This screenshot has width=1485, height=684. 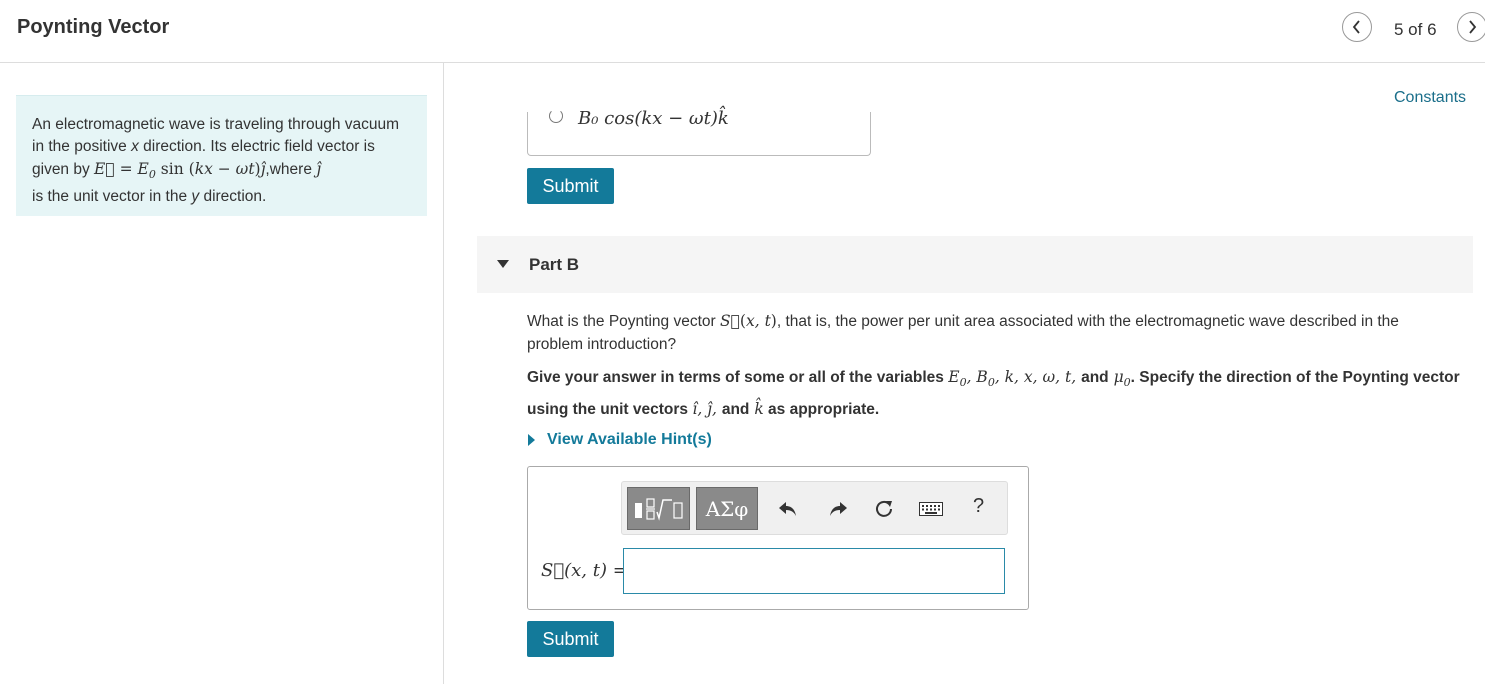 What do you see at coordinates (180, 171) in the screenshot?
I see `electric-field-expression: E⃗ = E0 sin (kx − ωt)ĵ` at bounding box center [180, 171].